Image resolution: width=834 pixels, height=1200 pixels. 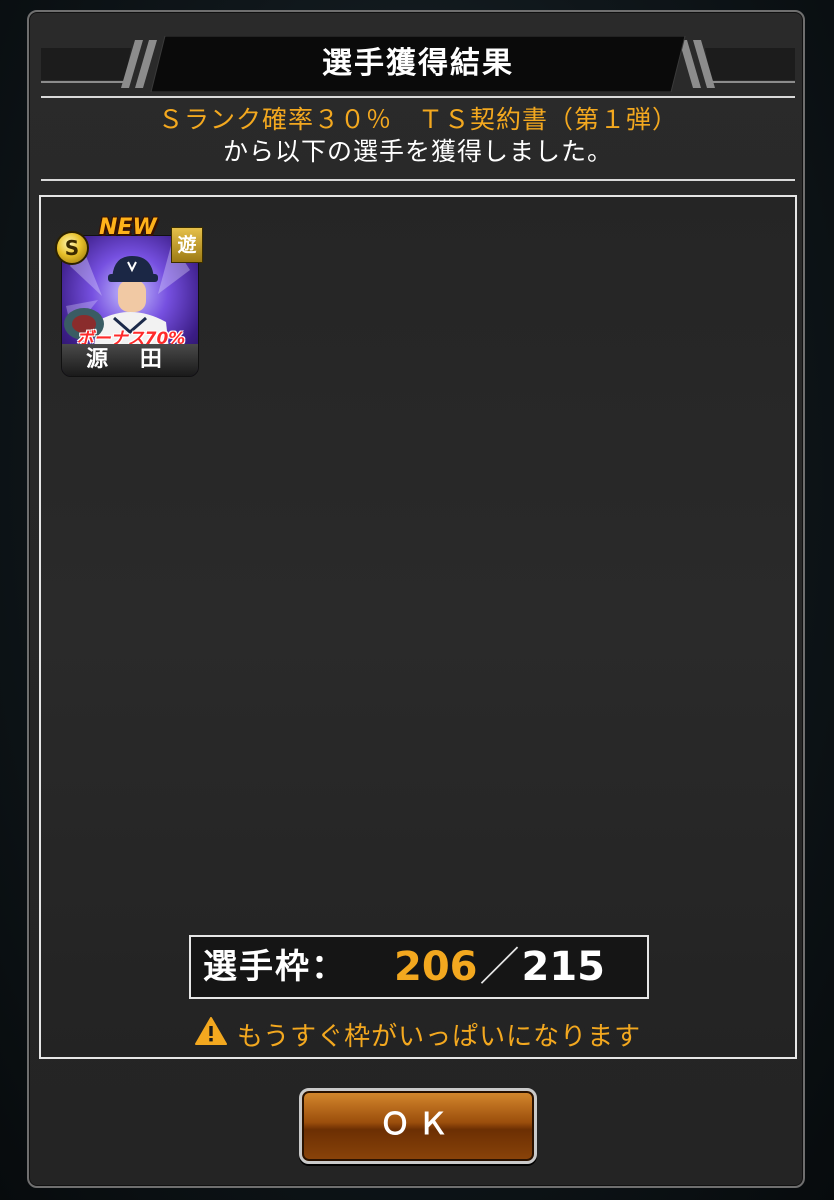 What do you see at coordinates (418, 1126) in the screenshot?
I see `ok-button: ＯＫ` at bounding box center [418, 1126].